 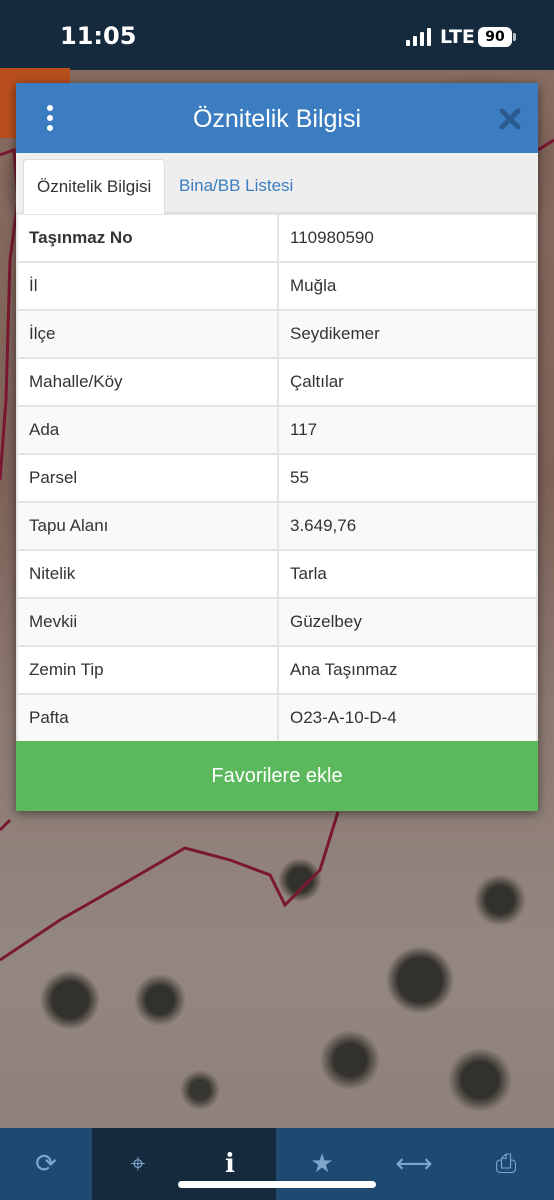 I want to click on table-row: Parsel 55, so click(x=277, y=478).